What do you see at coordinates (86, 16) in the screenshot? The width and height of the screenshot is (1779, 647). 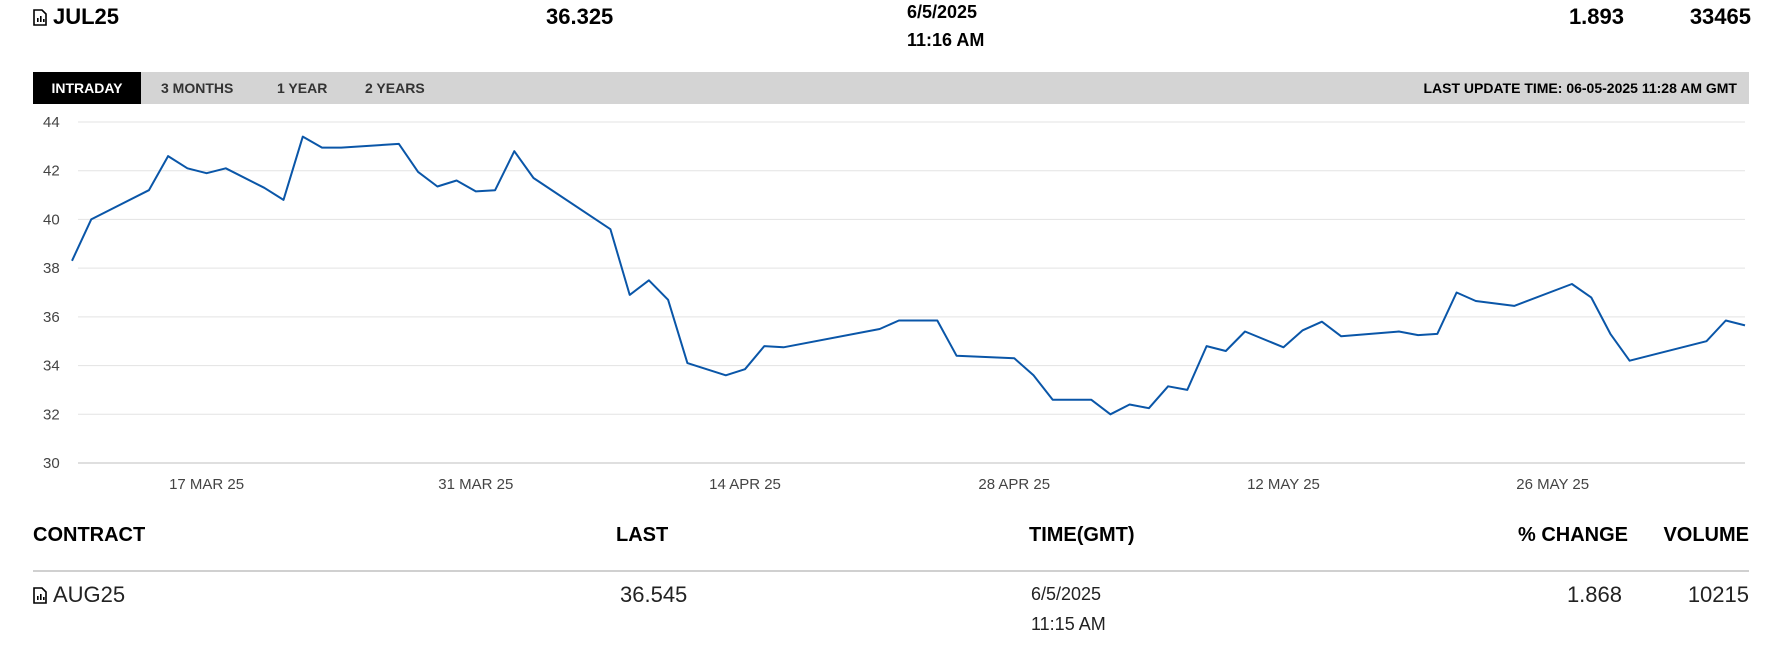 I see `contract-label: JUL25` at bounding box center [86, 16].